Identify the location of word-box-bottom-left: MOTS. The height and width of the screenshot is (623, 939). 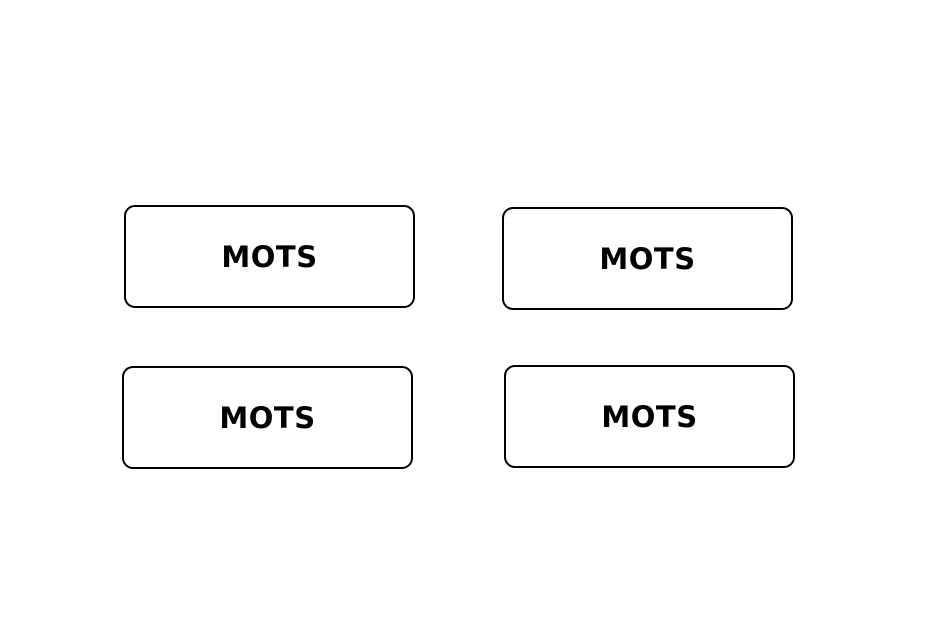
(267, 417).